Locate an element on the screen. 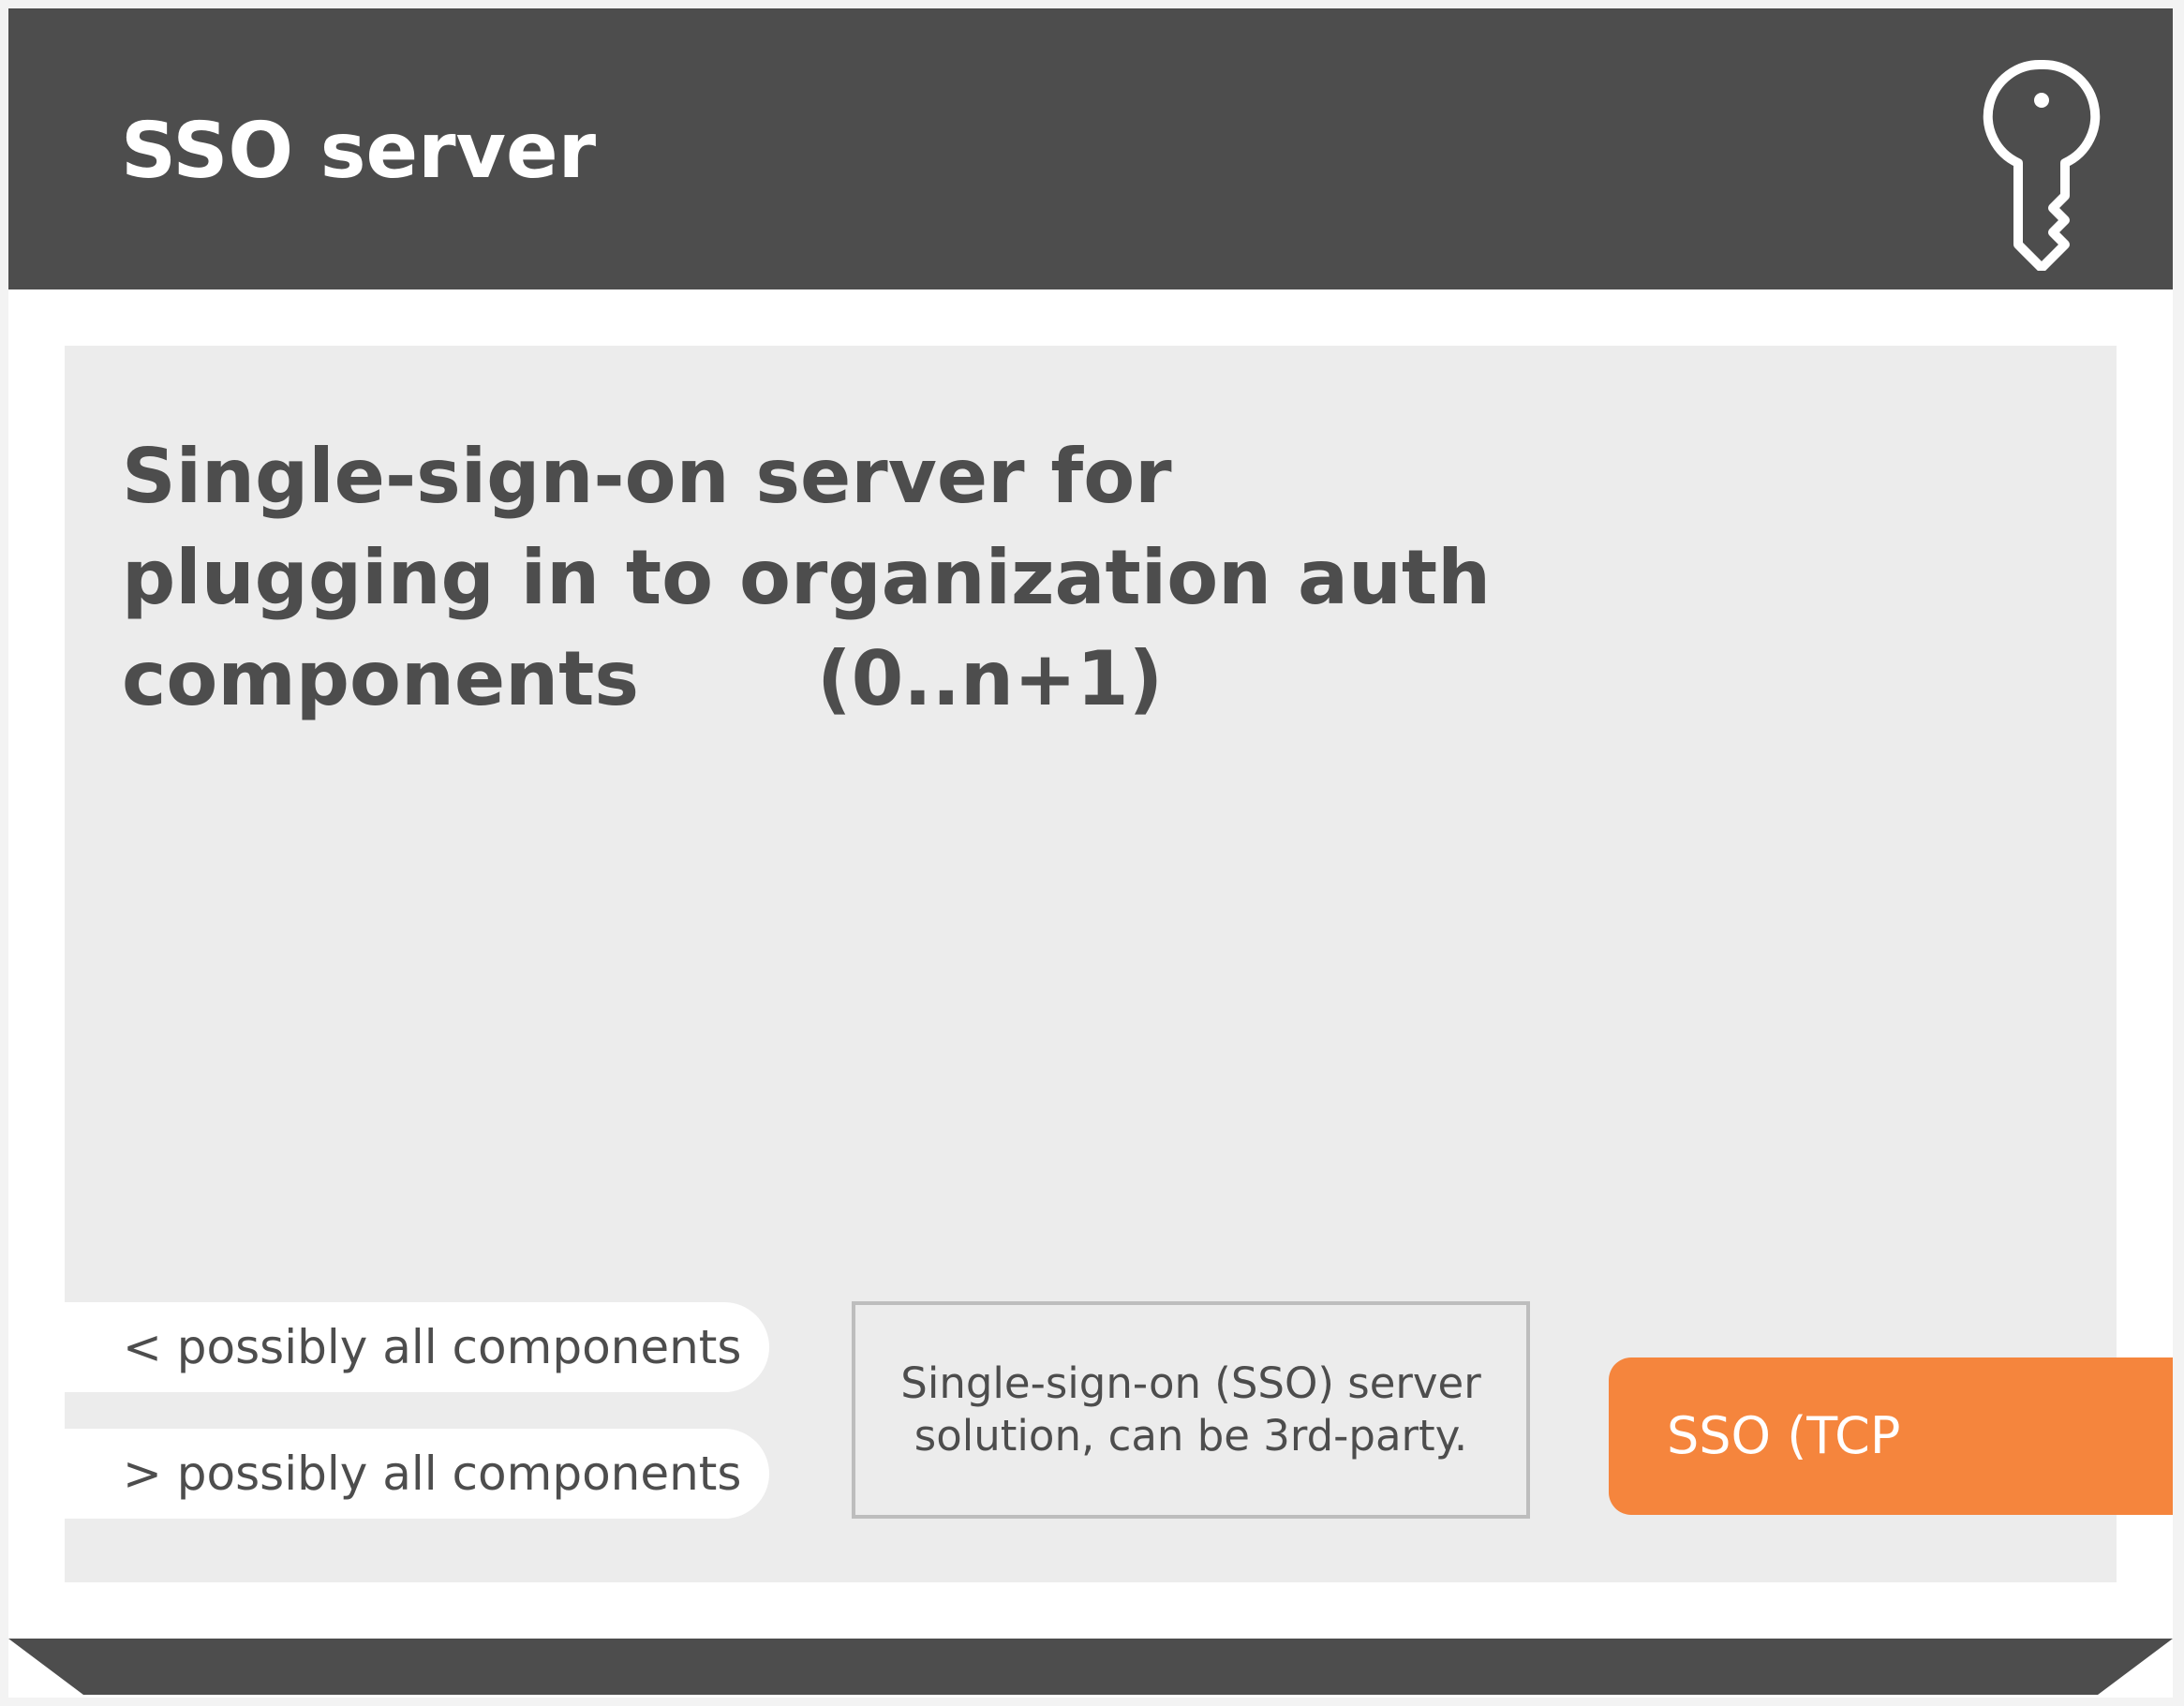 The width and height of the screenshot is (2184, 1706). protocol-tab: SSO (TCP is located at coordinates (1891, 1436).